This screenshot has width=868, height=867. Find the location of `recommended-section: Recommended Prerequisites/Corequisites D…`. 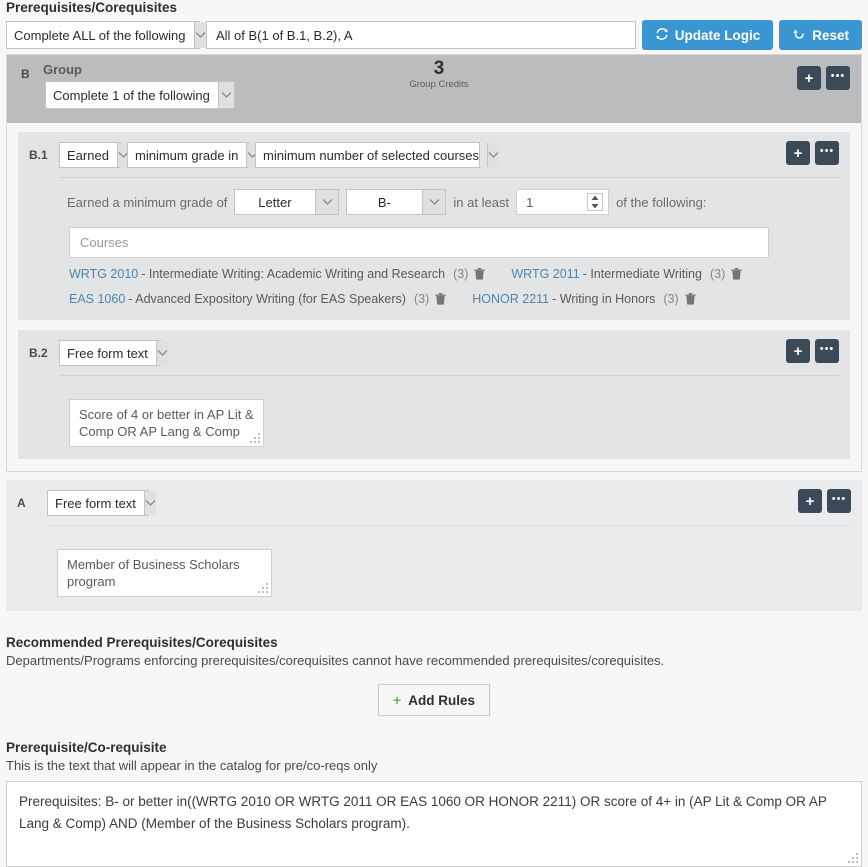

recommended-section: Recommended Prerequisites/Corequisites D… is located at coordinates (434, 675).